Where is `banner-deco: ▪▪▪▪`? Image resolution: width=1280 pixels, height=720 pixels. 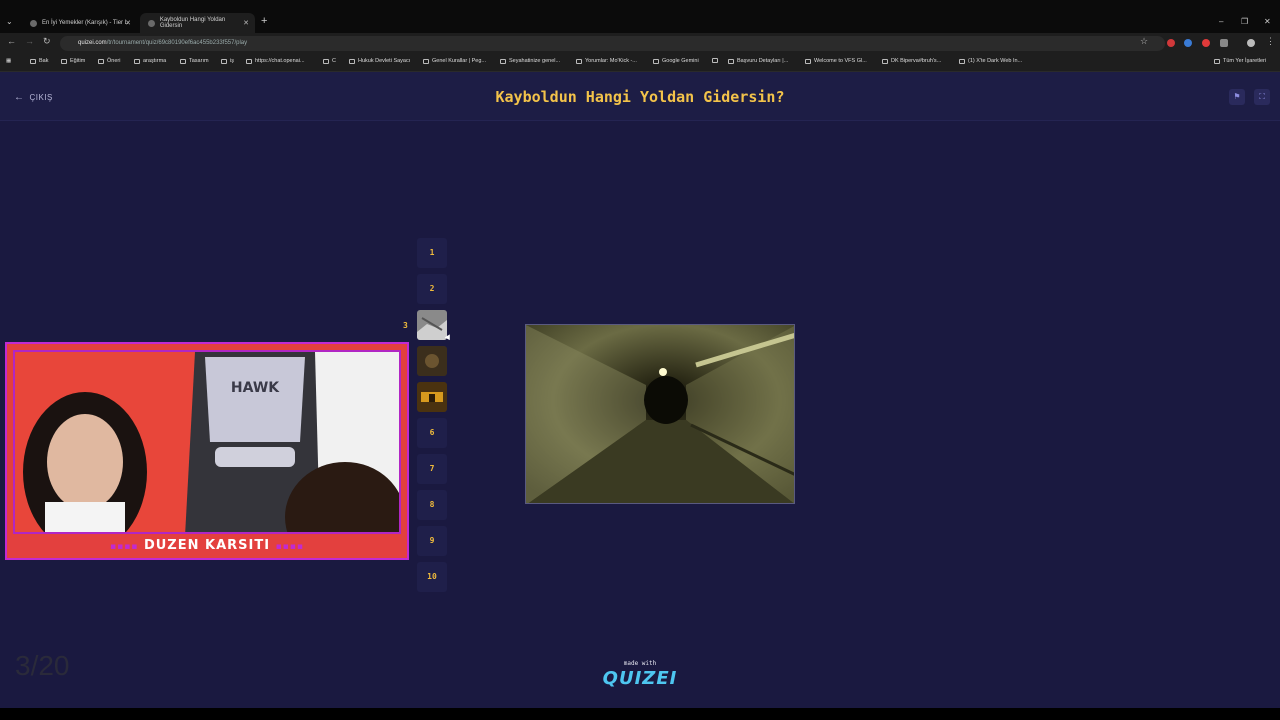 banner-deco: ▪▪▪▪ is located at coordinates (289, 547).